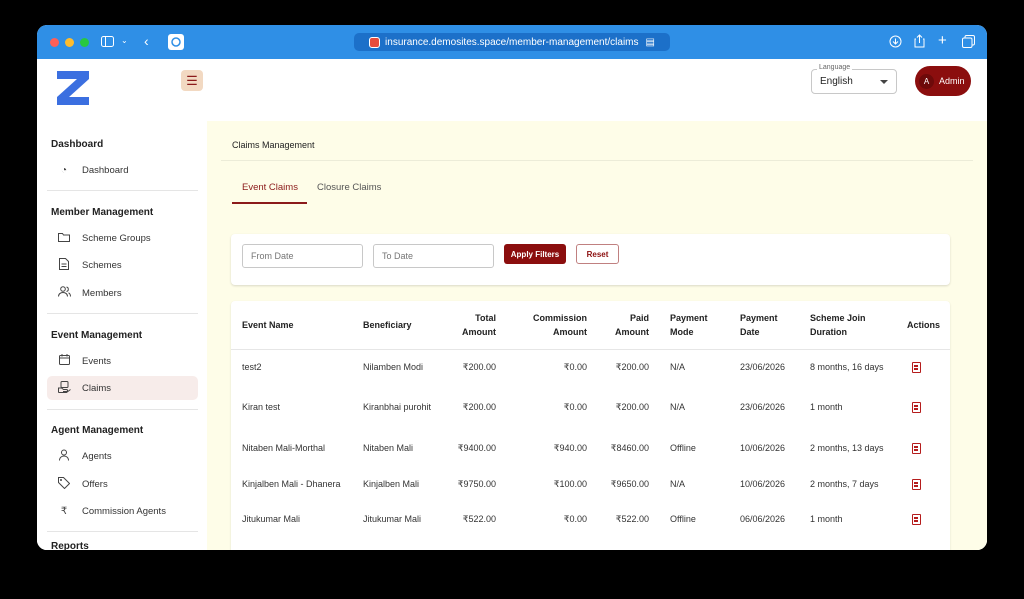 This screenshot has height=599, width=1024. Describe the element at coordinates (847, 448) in the screenshot. I see `cell-scheme-join-duration: 2 months, 13 days` at that location.